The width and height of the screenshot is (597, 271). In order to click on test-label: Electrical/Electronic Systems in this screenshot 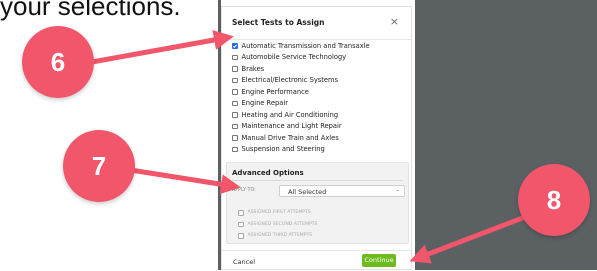, I will do `click(290, 80)`.